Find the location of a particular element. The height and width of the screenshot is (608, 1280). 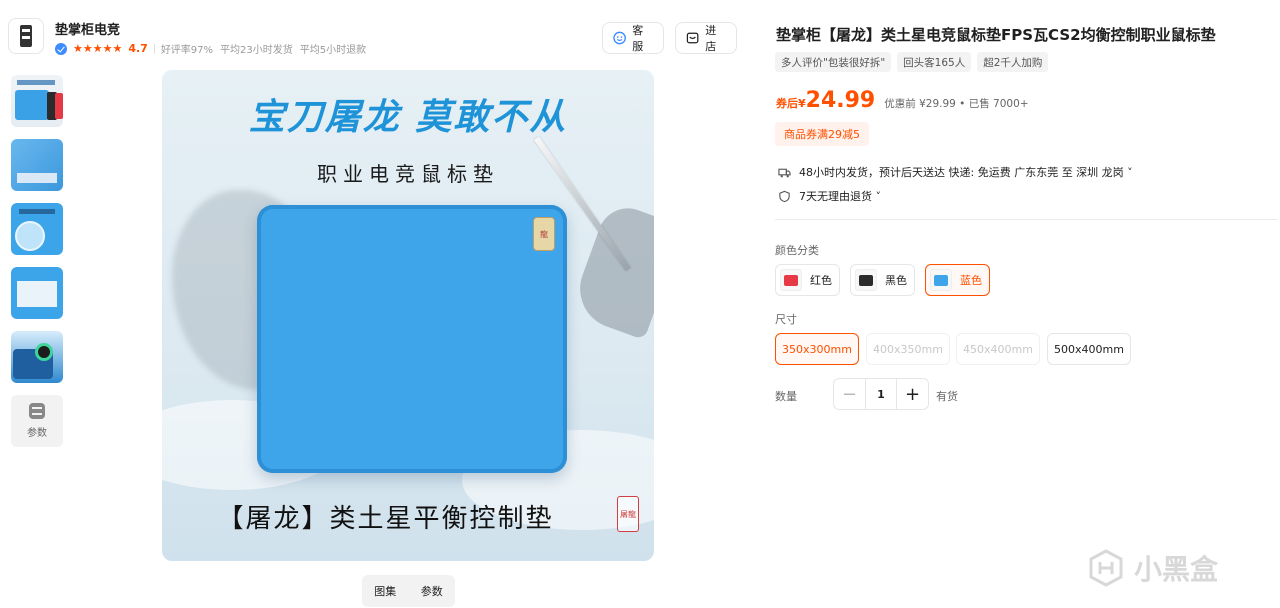

size-option: 500x400mm is located at coordinates (1089, 349).